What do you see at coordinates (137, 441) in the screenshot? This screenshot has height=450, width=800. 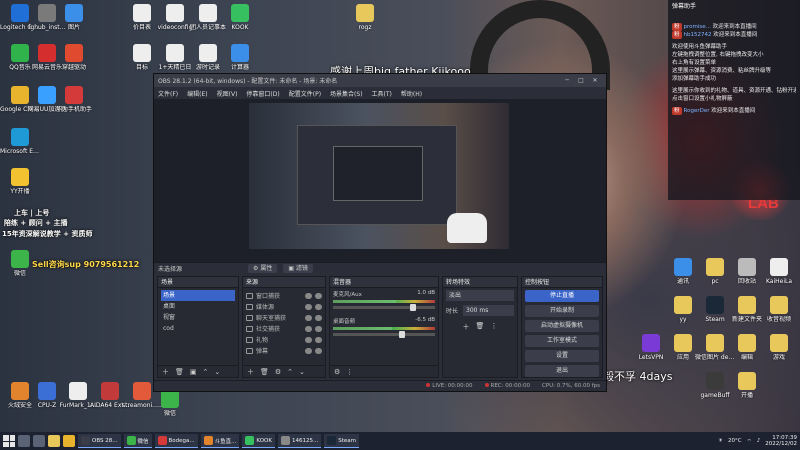 I see `taskbar-app-1: 微信` at bounding box center [137, 441].